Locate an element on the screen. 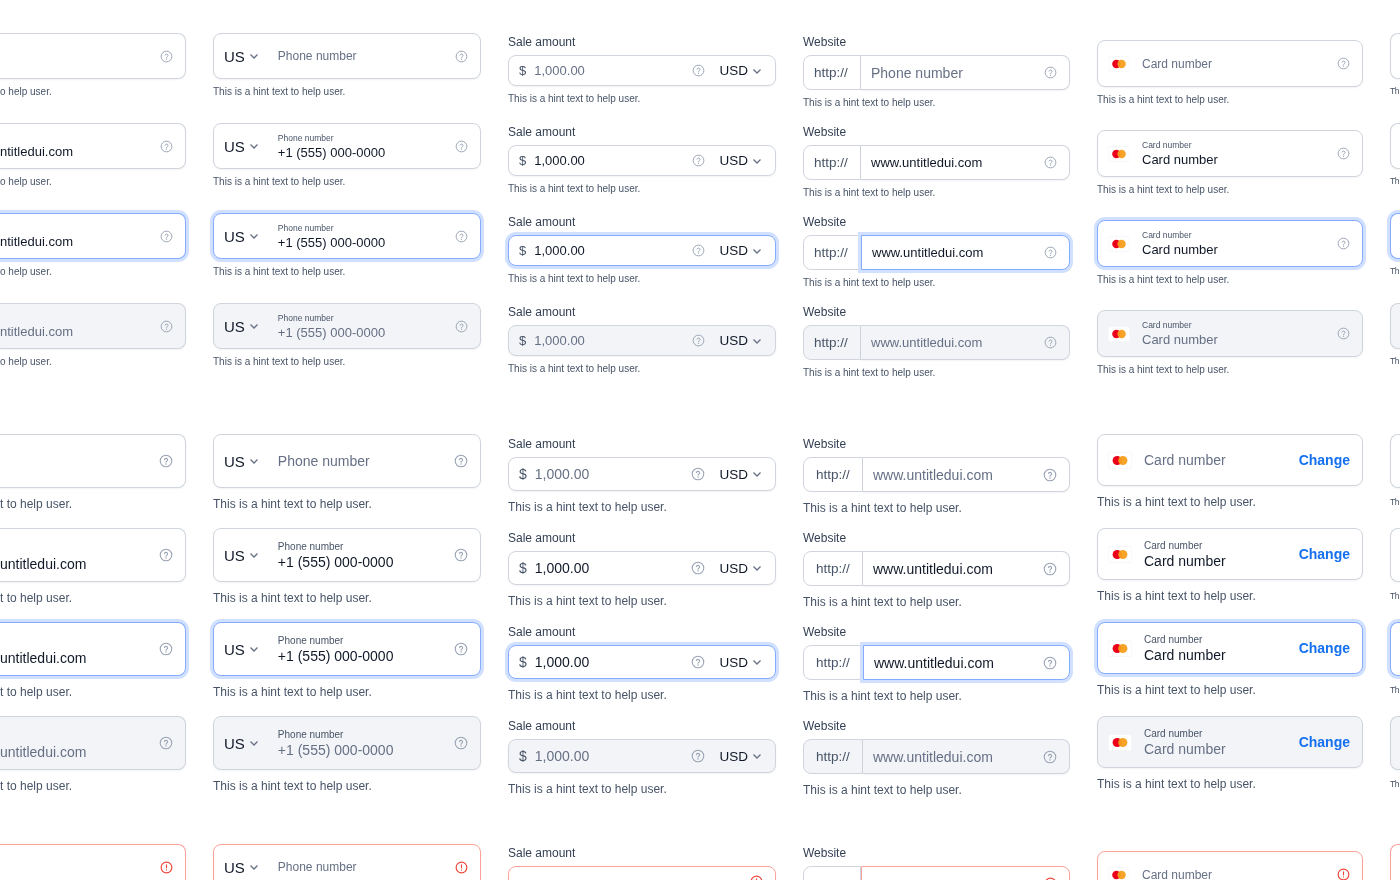 The height and width of the screenshot is (880, 1400). url-field: Phone number is located at coordinates (965, 72).